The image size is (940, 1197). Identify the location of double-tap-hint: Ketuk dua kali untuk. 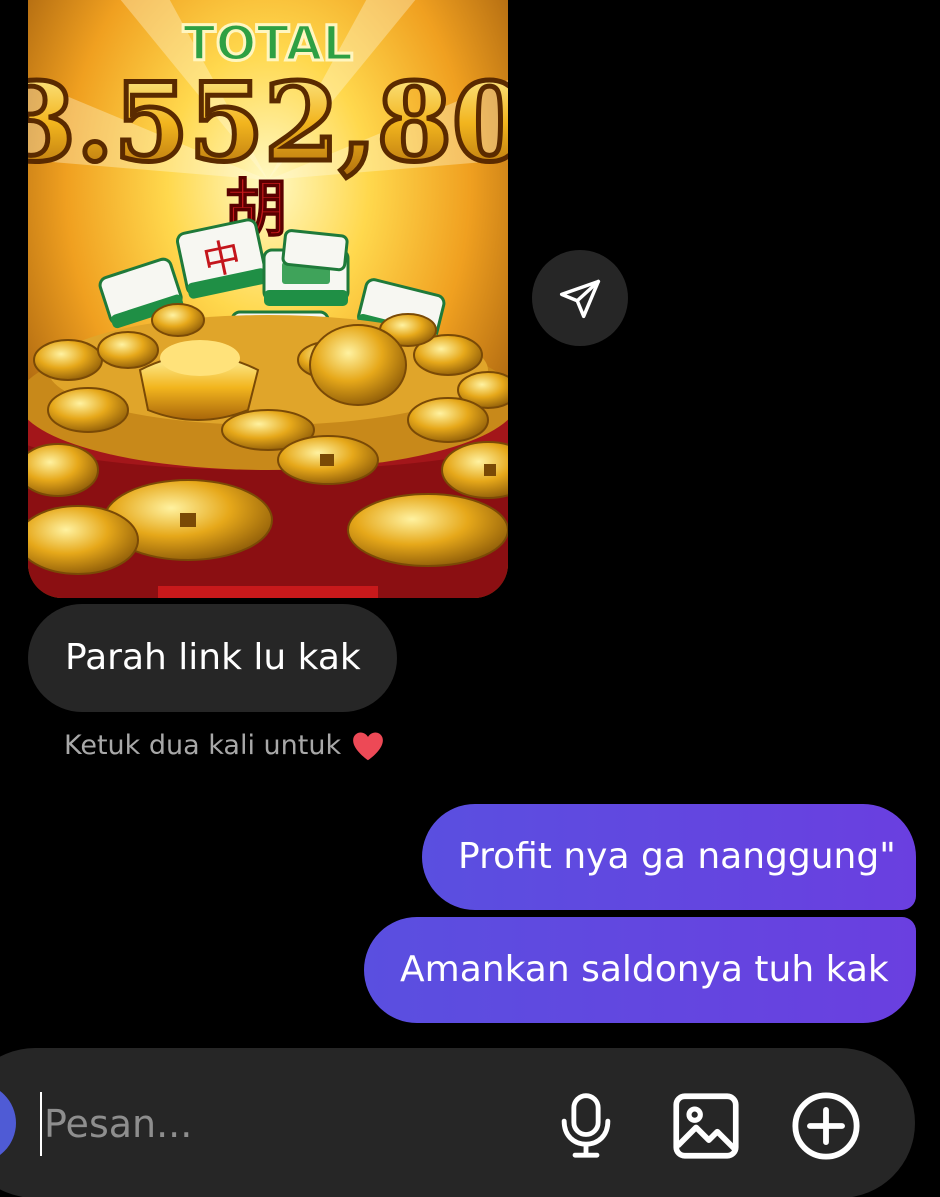
(224, 746).